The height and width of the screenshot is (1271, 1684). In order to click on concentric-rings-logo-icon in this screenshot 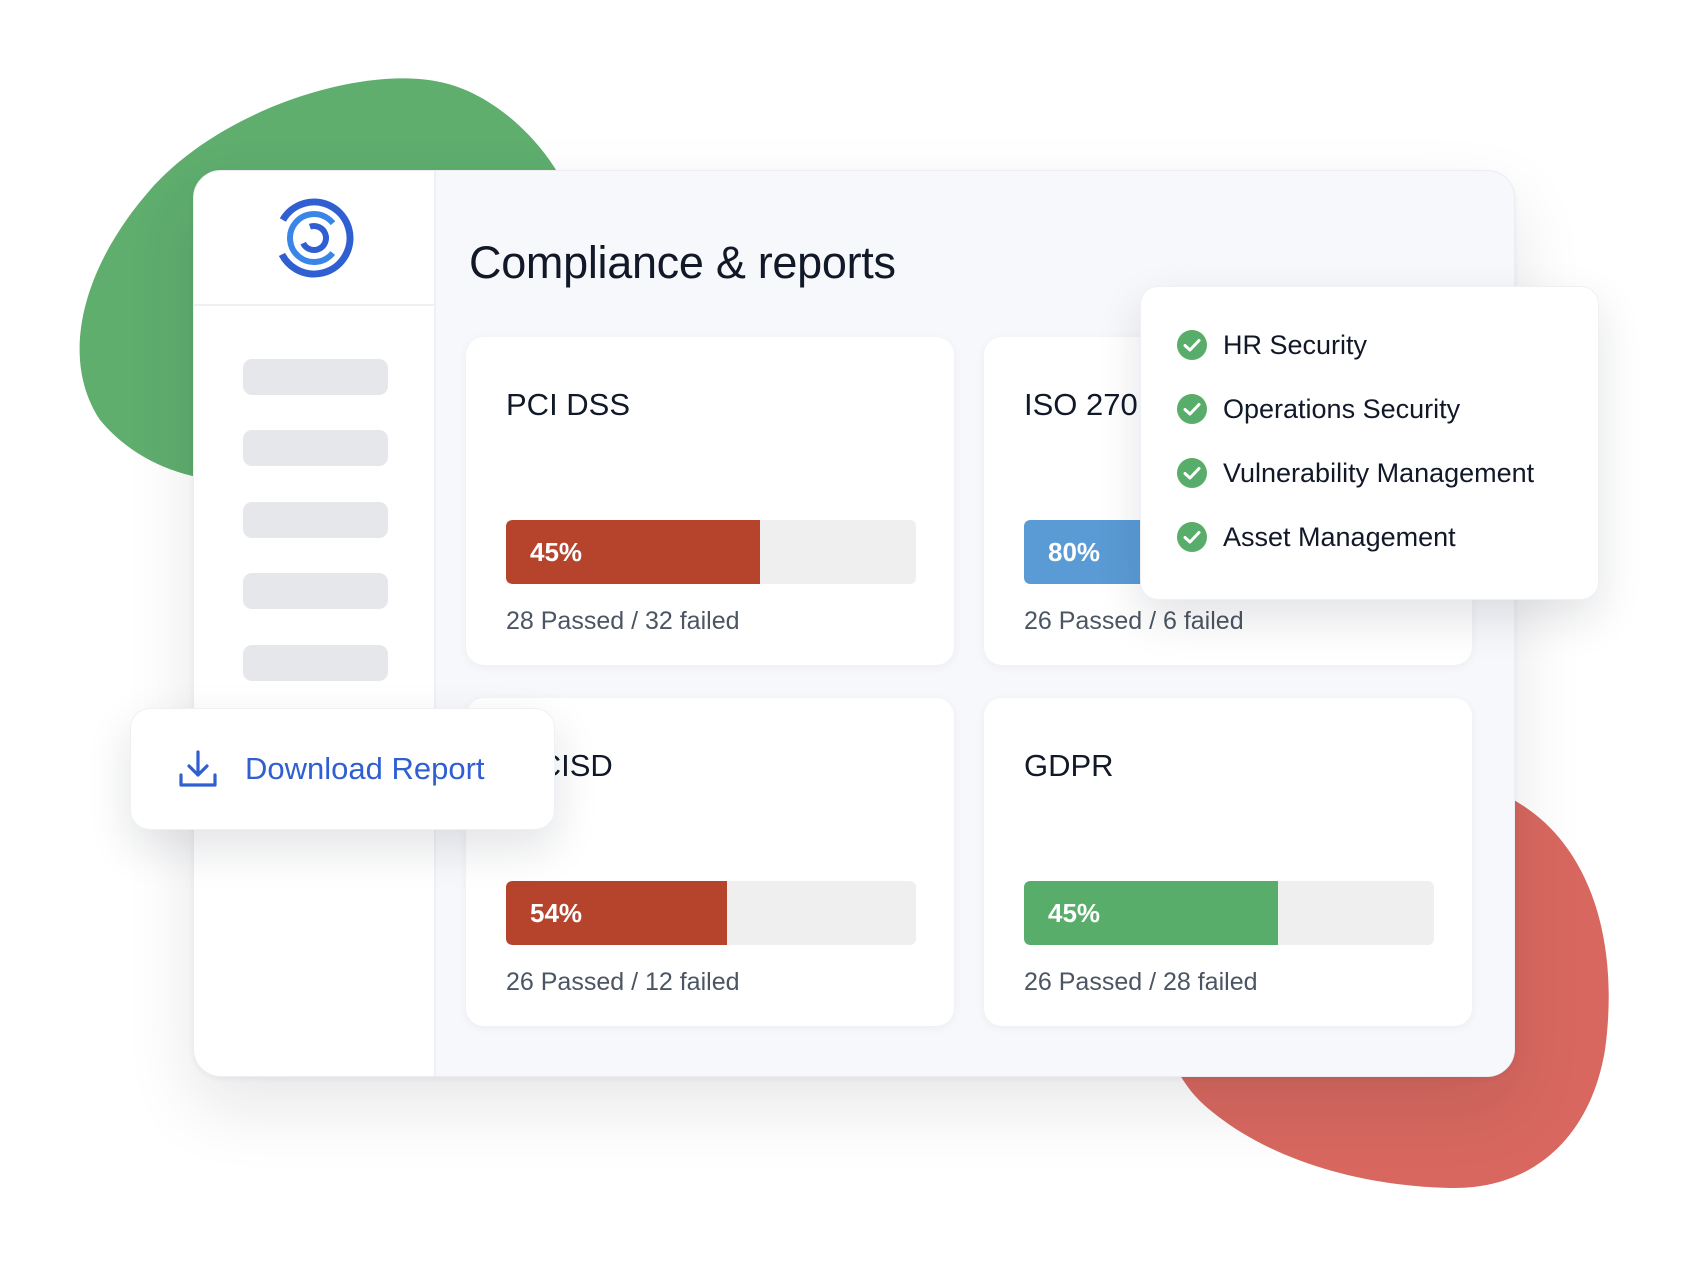, I will do `click(314, 237)`.